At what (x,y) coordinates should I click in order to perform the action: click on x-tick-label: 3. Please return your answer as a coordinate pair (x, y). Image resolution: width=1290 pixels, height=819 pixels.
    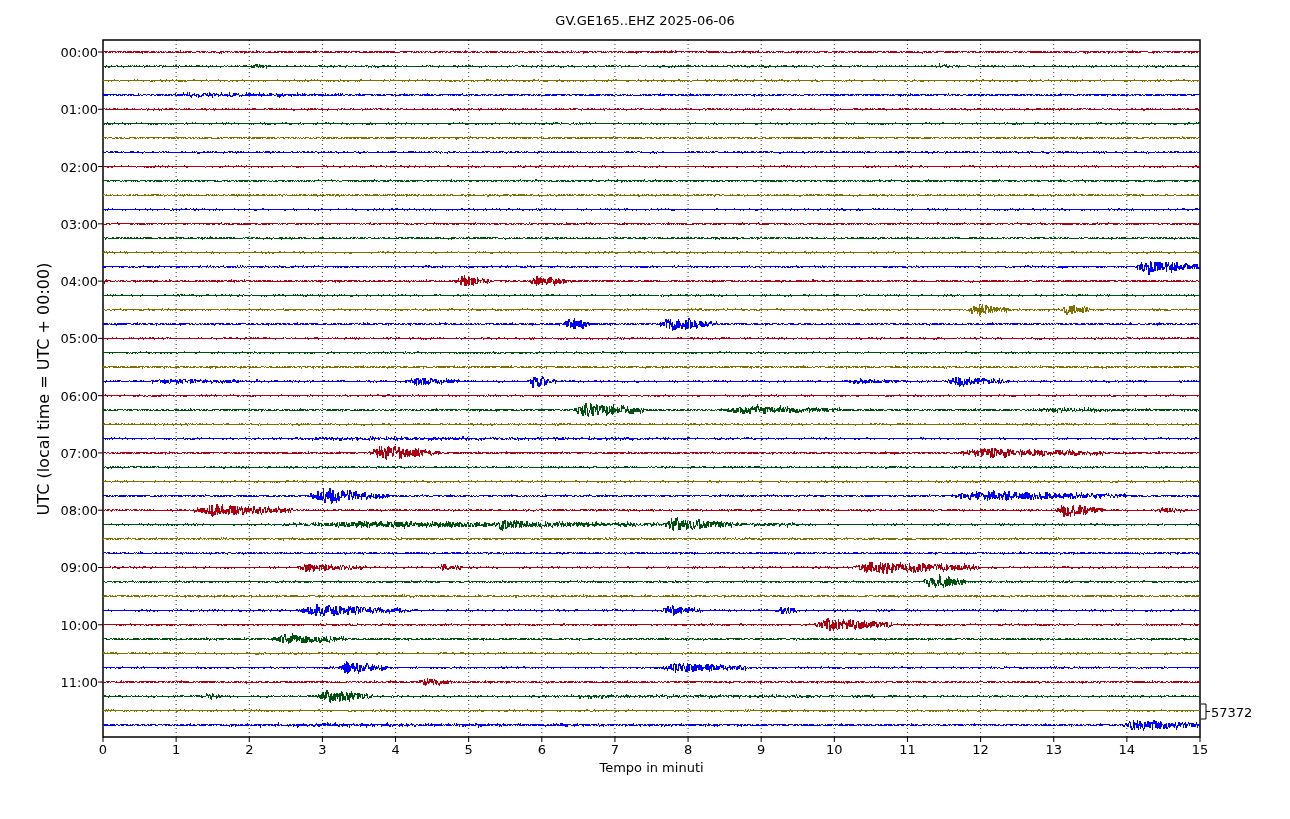
    Looking at the image, I should click on (322, 749).